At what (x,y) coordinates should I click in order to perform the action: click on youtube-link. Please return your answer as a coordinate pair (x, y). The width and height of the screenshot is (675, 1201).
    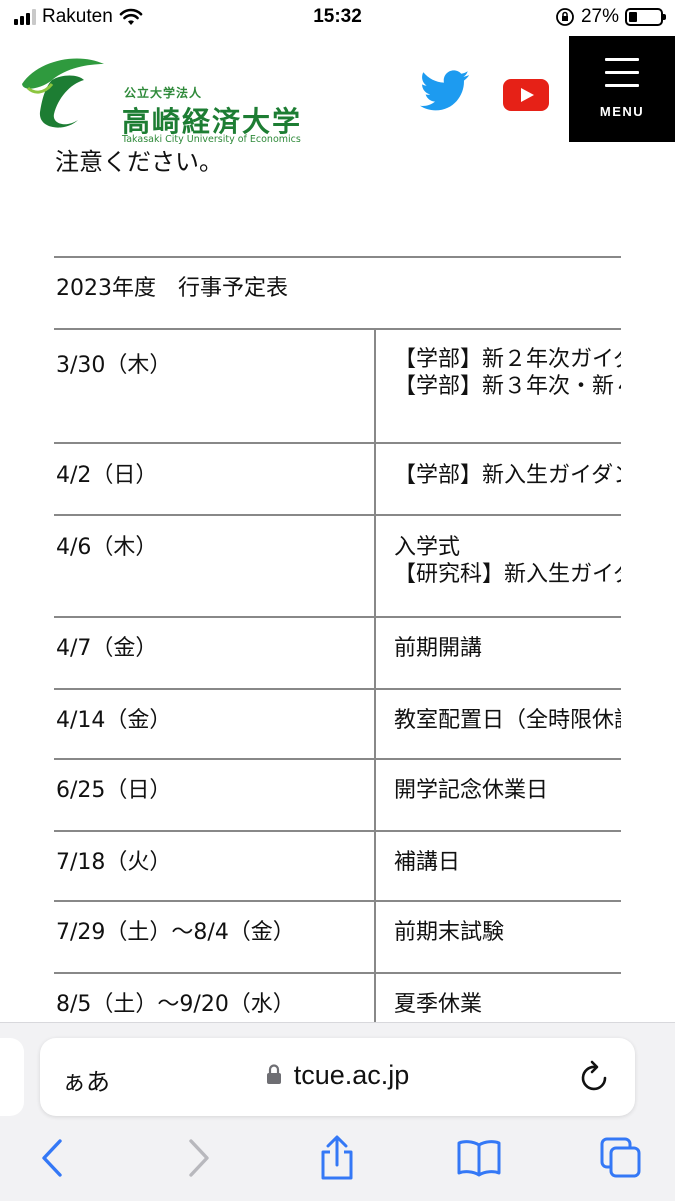
    Looking at the image, I should click on (526, 95).